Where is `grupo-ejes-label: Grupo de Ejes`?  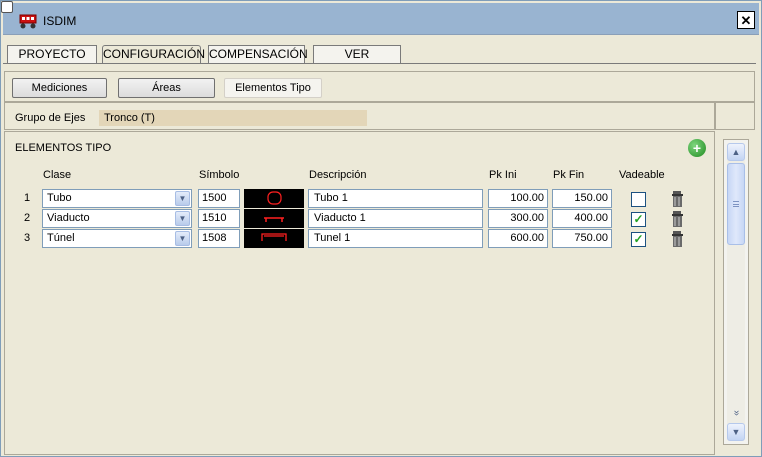
grupo-ejes-label: Grupo de Ejes is located at coordinates (50, 118).